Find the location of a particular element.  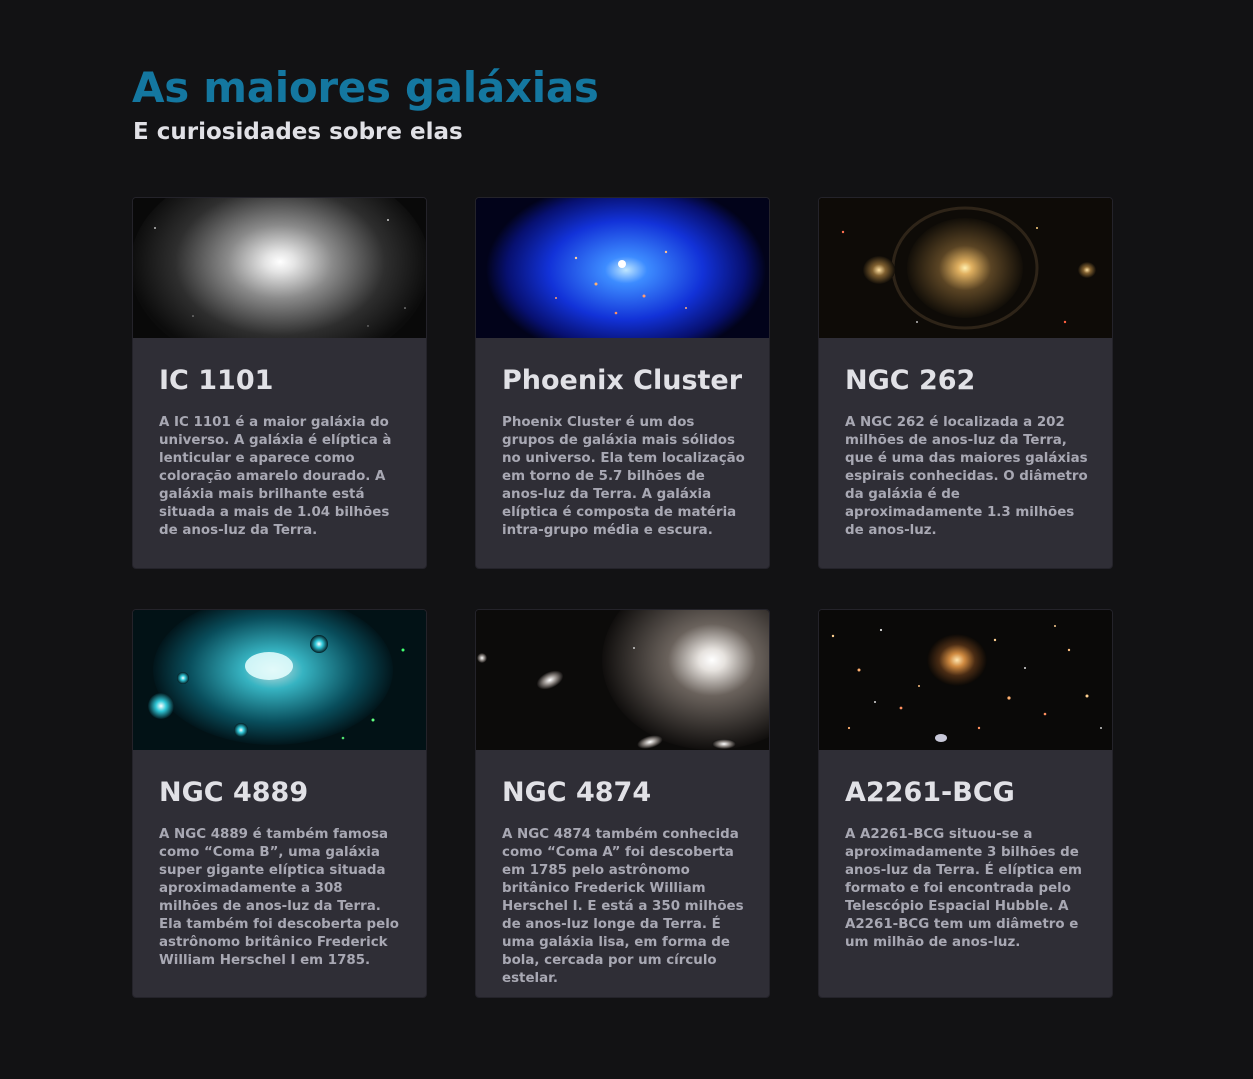

smooth-elliptical-galaxy-image is located at coordinates (622, 680).